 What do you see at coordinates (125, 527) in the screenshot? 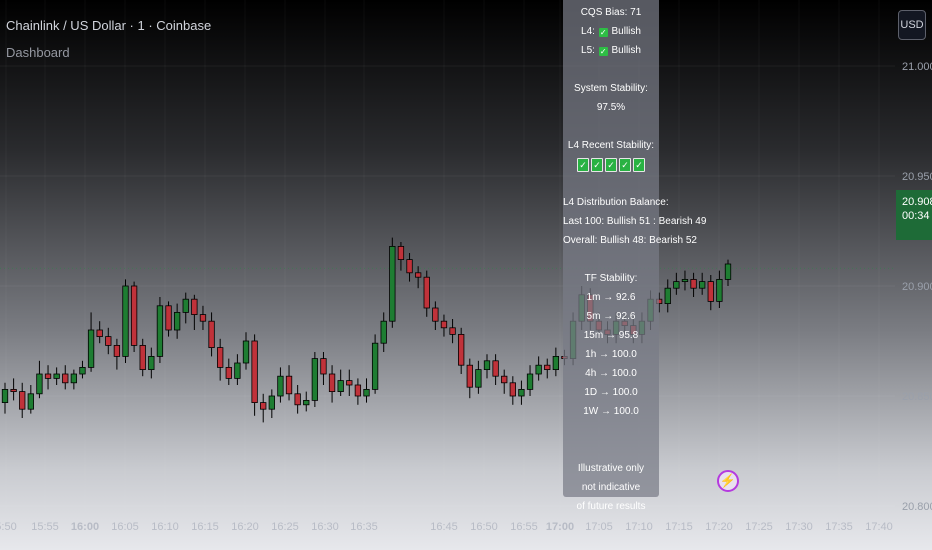
I see `time-tick-label: 16:05` at bounding box center [125, 527].